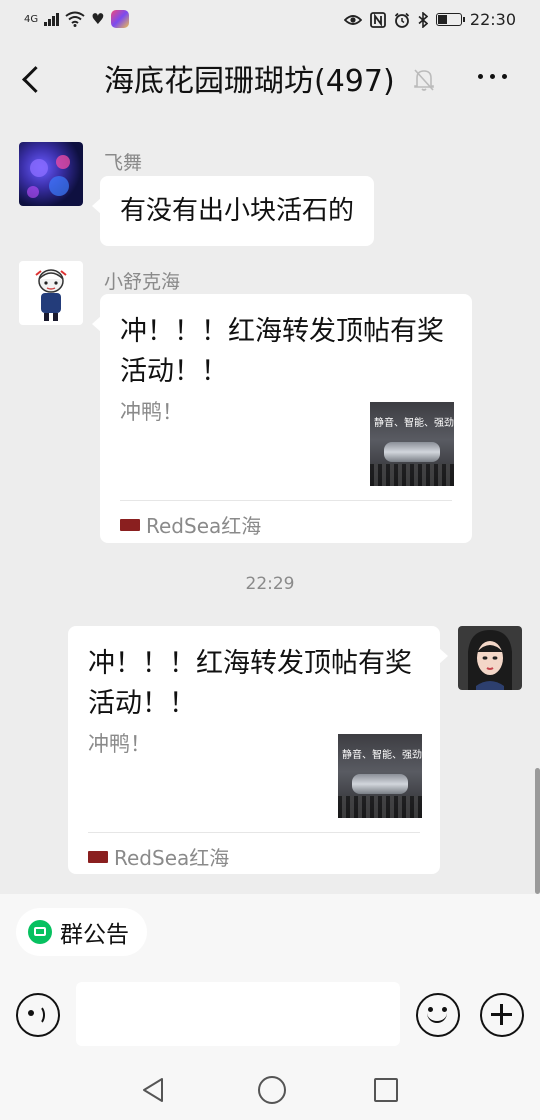  Describe the element at coordinates (40, 932) in the screenshot. I see `notice-icon` at that location.